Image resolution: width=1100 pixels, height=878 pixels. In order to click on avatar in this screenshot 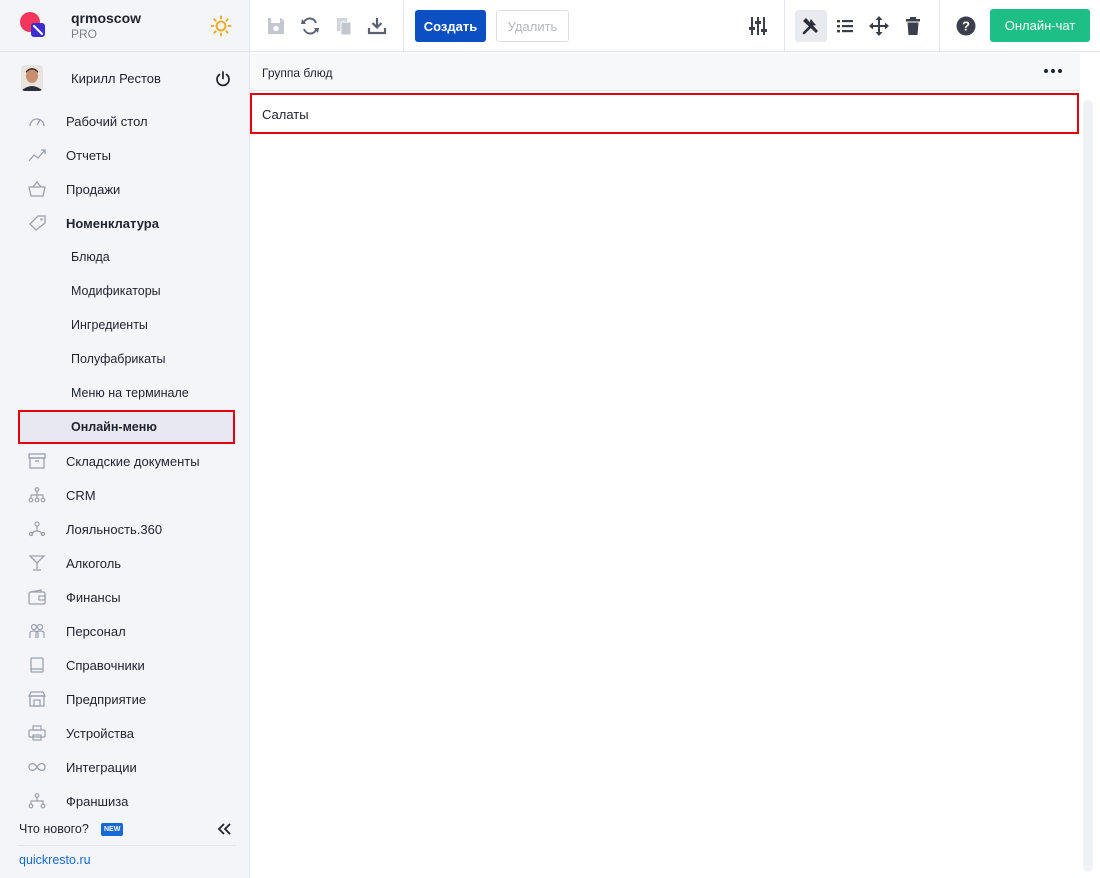, I will do `click(32, 78)`.